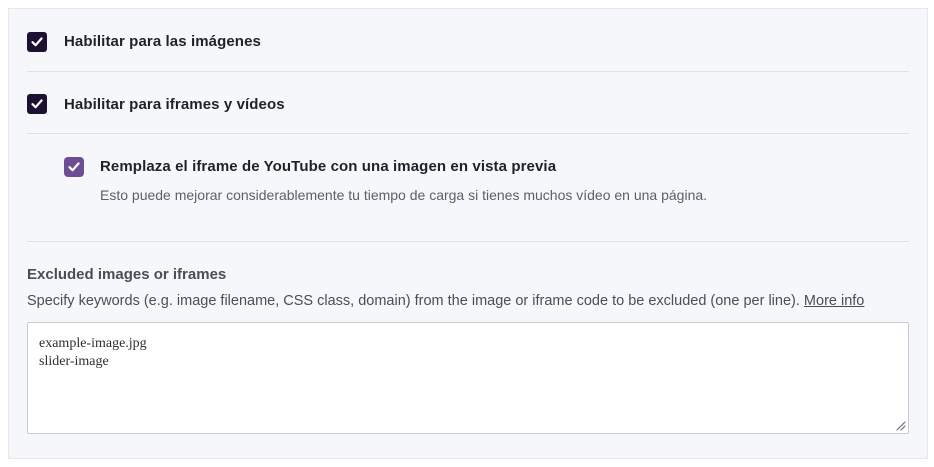  What do you see at coordinates (900, 425) in the screenshot?
I see `resize-grip-icon` at bounding box center [900, 425].